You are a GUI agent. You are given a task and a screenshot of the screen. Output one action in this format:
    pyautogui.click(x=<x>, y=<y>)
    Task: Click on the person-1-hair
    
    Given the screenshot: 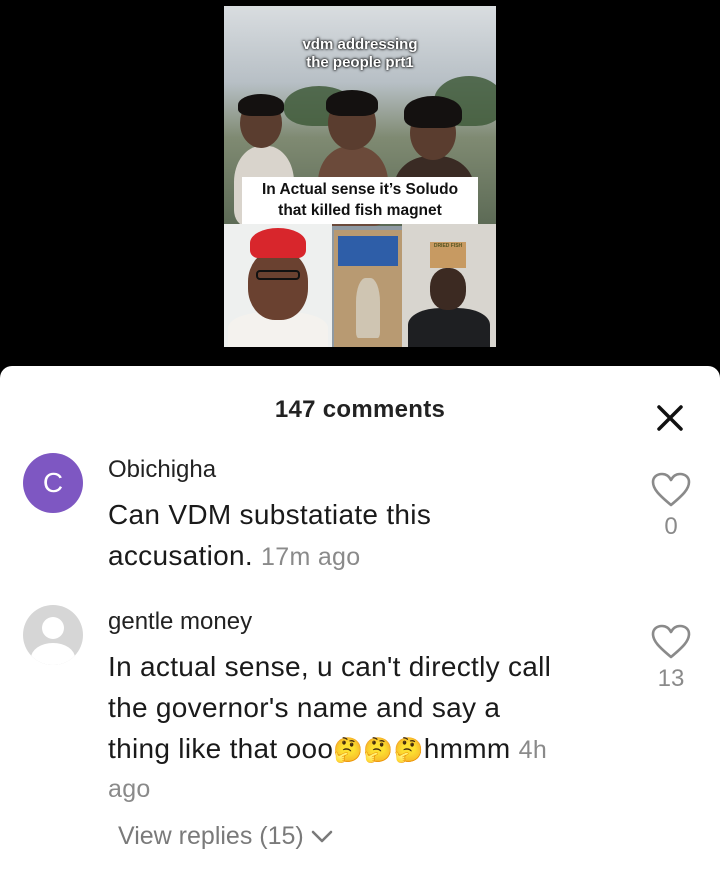 What is the action you would take?
    pyautogui.click(x=261, y=105)
    